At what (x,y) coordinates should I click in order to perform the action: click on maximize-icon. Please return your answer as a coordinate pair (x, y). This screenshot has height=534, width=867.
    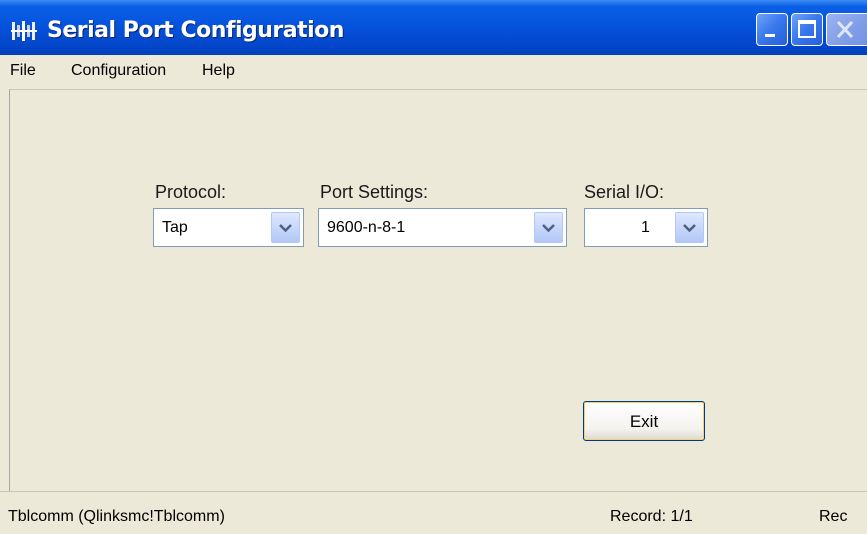
    Looking at the image, I should click on (807, 29).